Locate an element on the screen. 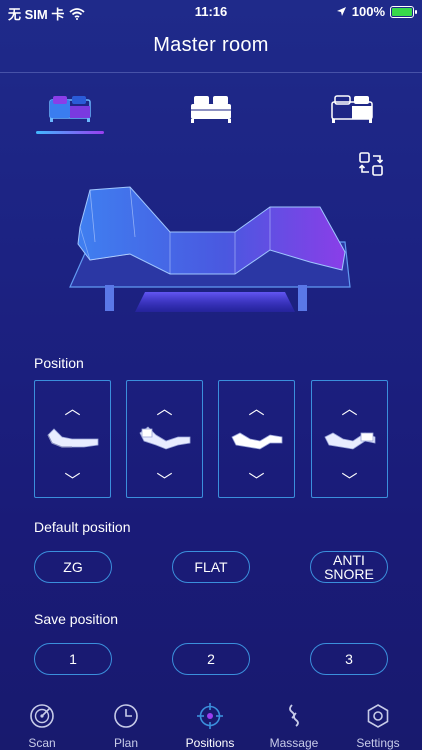 This screenshot has height=750, width=422. nav-plan: Plan is located at coordinates (126, 722).